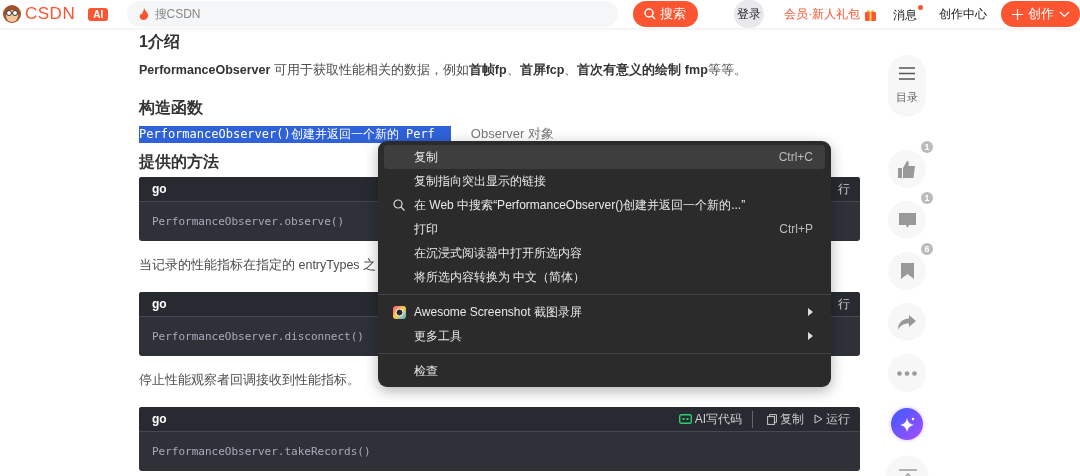 The height and width of the screenshot is (476, 1080). I want to click on menu-item: 复制指向突出显示的链接, so click(604, 181).